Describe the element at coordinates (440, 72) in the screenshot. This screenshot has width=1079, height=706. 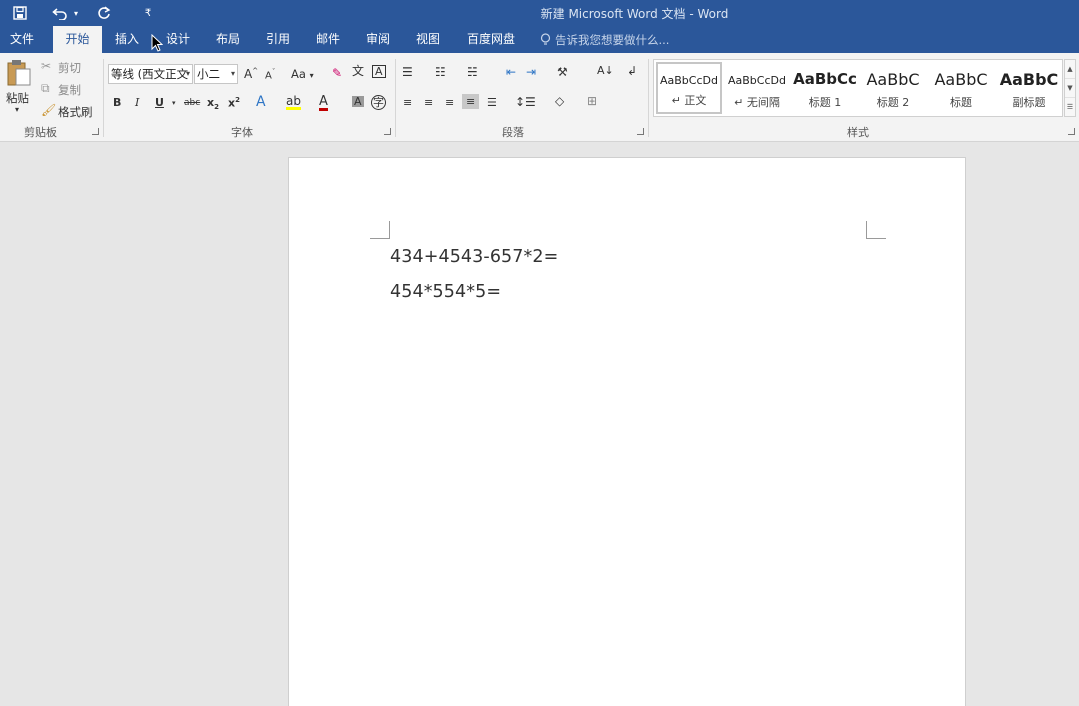
I see `numbering-icon: ☷` at that location.